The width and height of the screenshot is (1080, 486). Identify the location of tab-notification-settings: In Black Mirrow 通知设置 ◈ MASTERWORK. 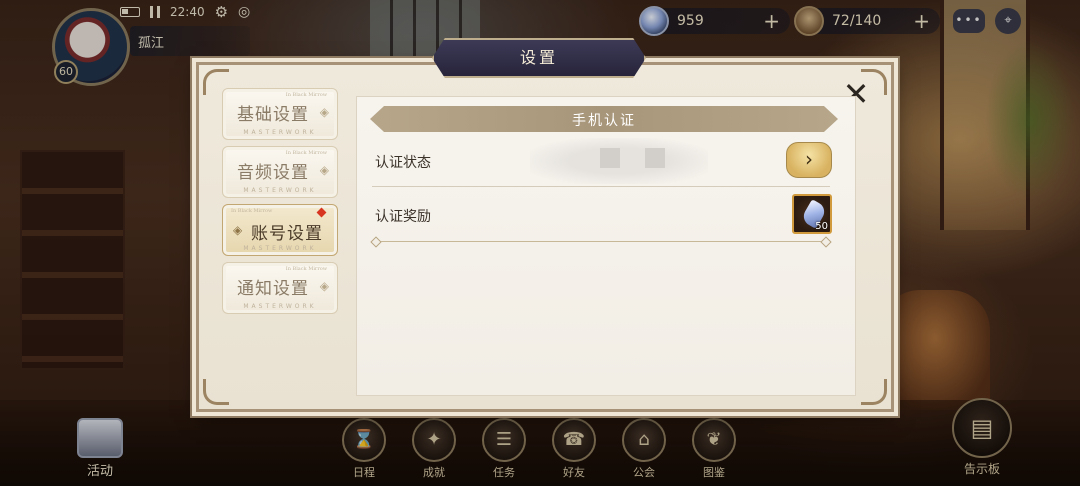
(280, 288).